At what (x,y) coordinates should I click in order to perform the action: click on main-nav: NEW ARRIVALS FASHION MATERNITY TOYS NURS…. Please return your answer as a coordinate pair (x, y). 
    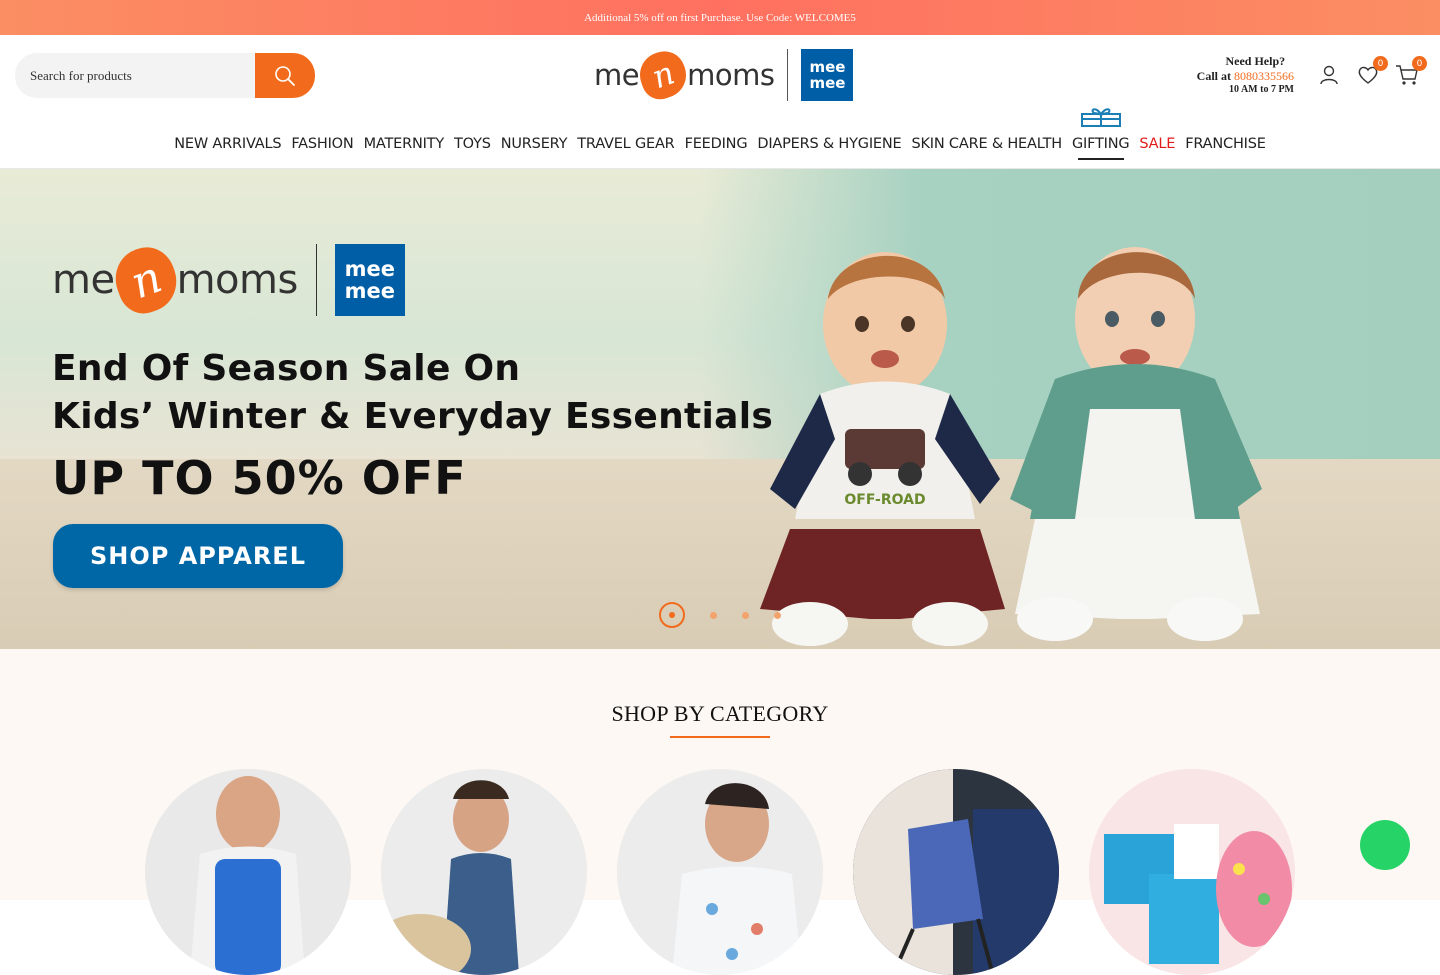
    Looking at the image, I should click on (720, 138).